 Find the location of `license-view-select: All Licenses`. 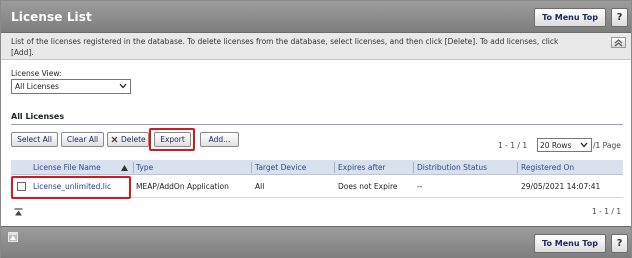

license-view-select: All Licenses is located at coordinates (71, 86).